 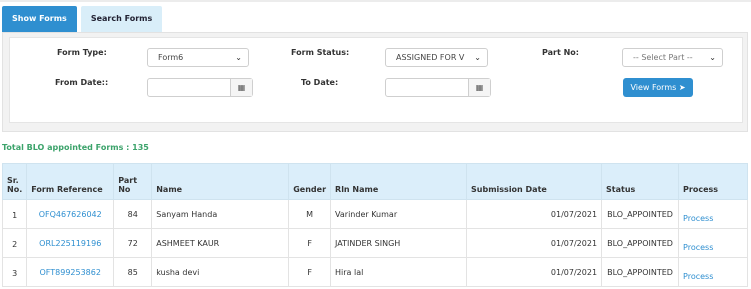 I want to click on form-status-value: ASSIGNED FOR V, so click(x=430, y=57).